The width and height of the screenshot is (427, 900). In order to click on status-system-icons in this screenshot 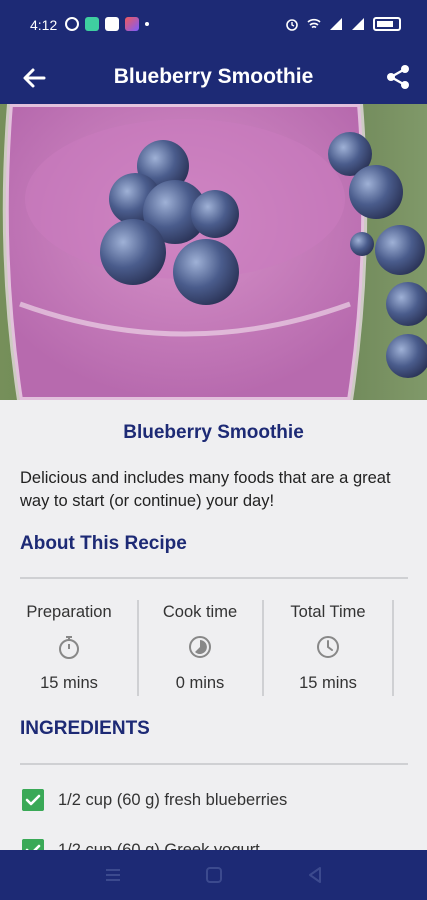, I will do `click(343, 24)`.